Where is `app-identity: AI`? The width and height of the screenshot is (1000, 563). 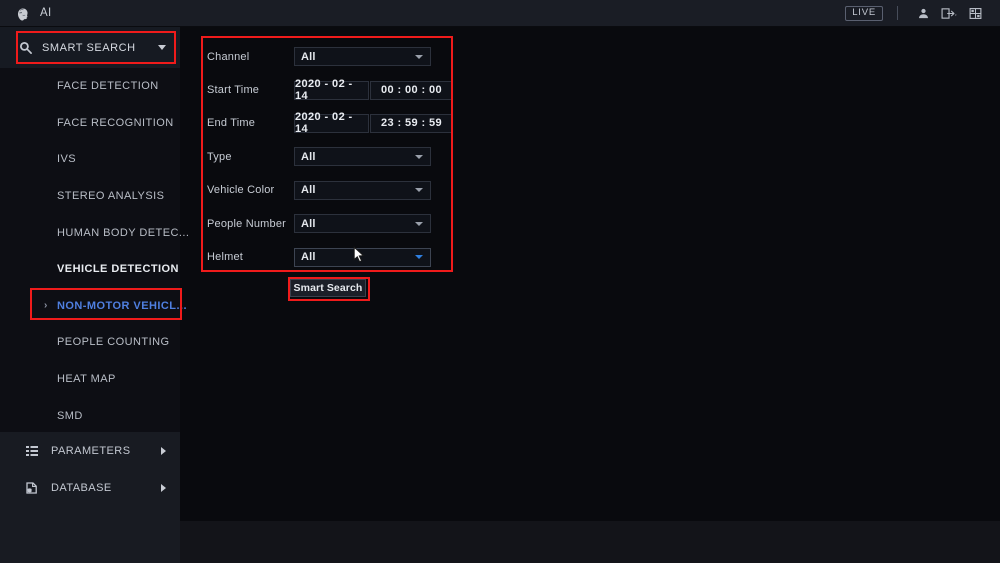 app-identity: AI is located at coordinates (25, 13).